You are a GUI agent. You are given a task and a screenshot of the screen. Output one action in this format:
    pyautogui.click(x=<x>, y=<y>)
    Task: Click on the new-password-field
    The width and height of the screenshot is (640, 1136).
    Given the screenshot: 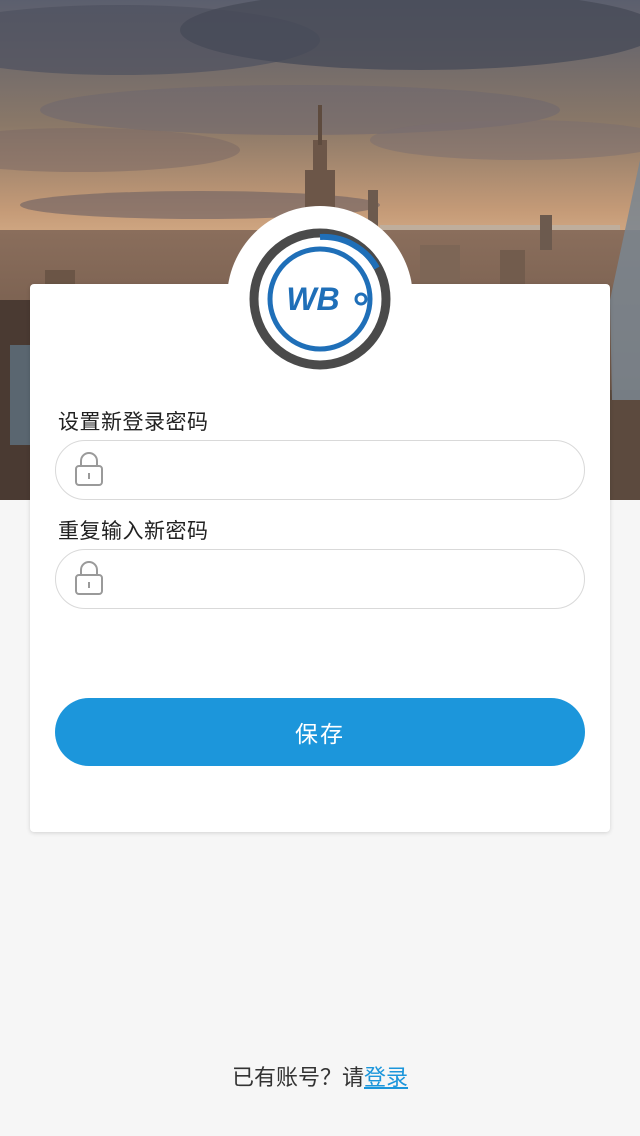 What is the action you would take?
    pyautogui.click(x=320, y=470)
    